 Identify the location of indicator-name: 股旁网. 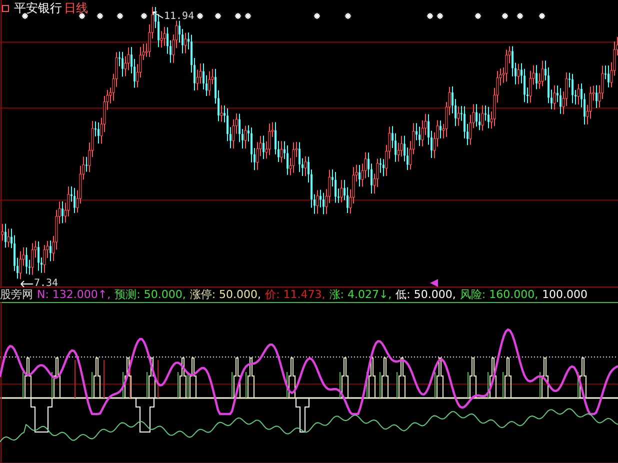
(16, 295).